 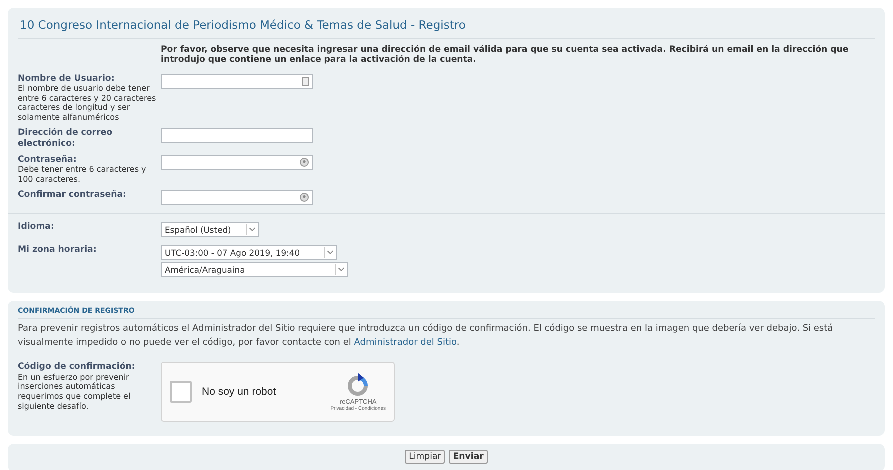 What do you see at coordinates (405, 343) in the screenshot?
I see `admin-link: Administrador del Sitio` at bounding box center [405, 343].